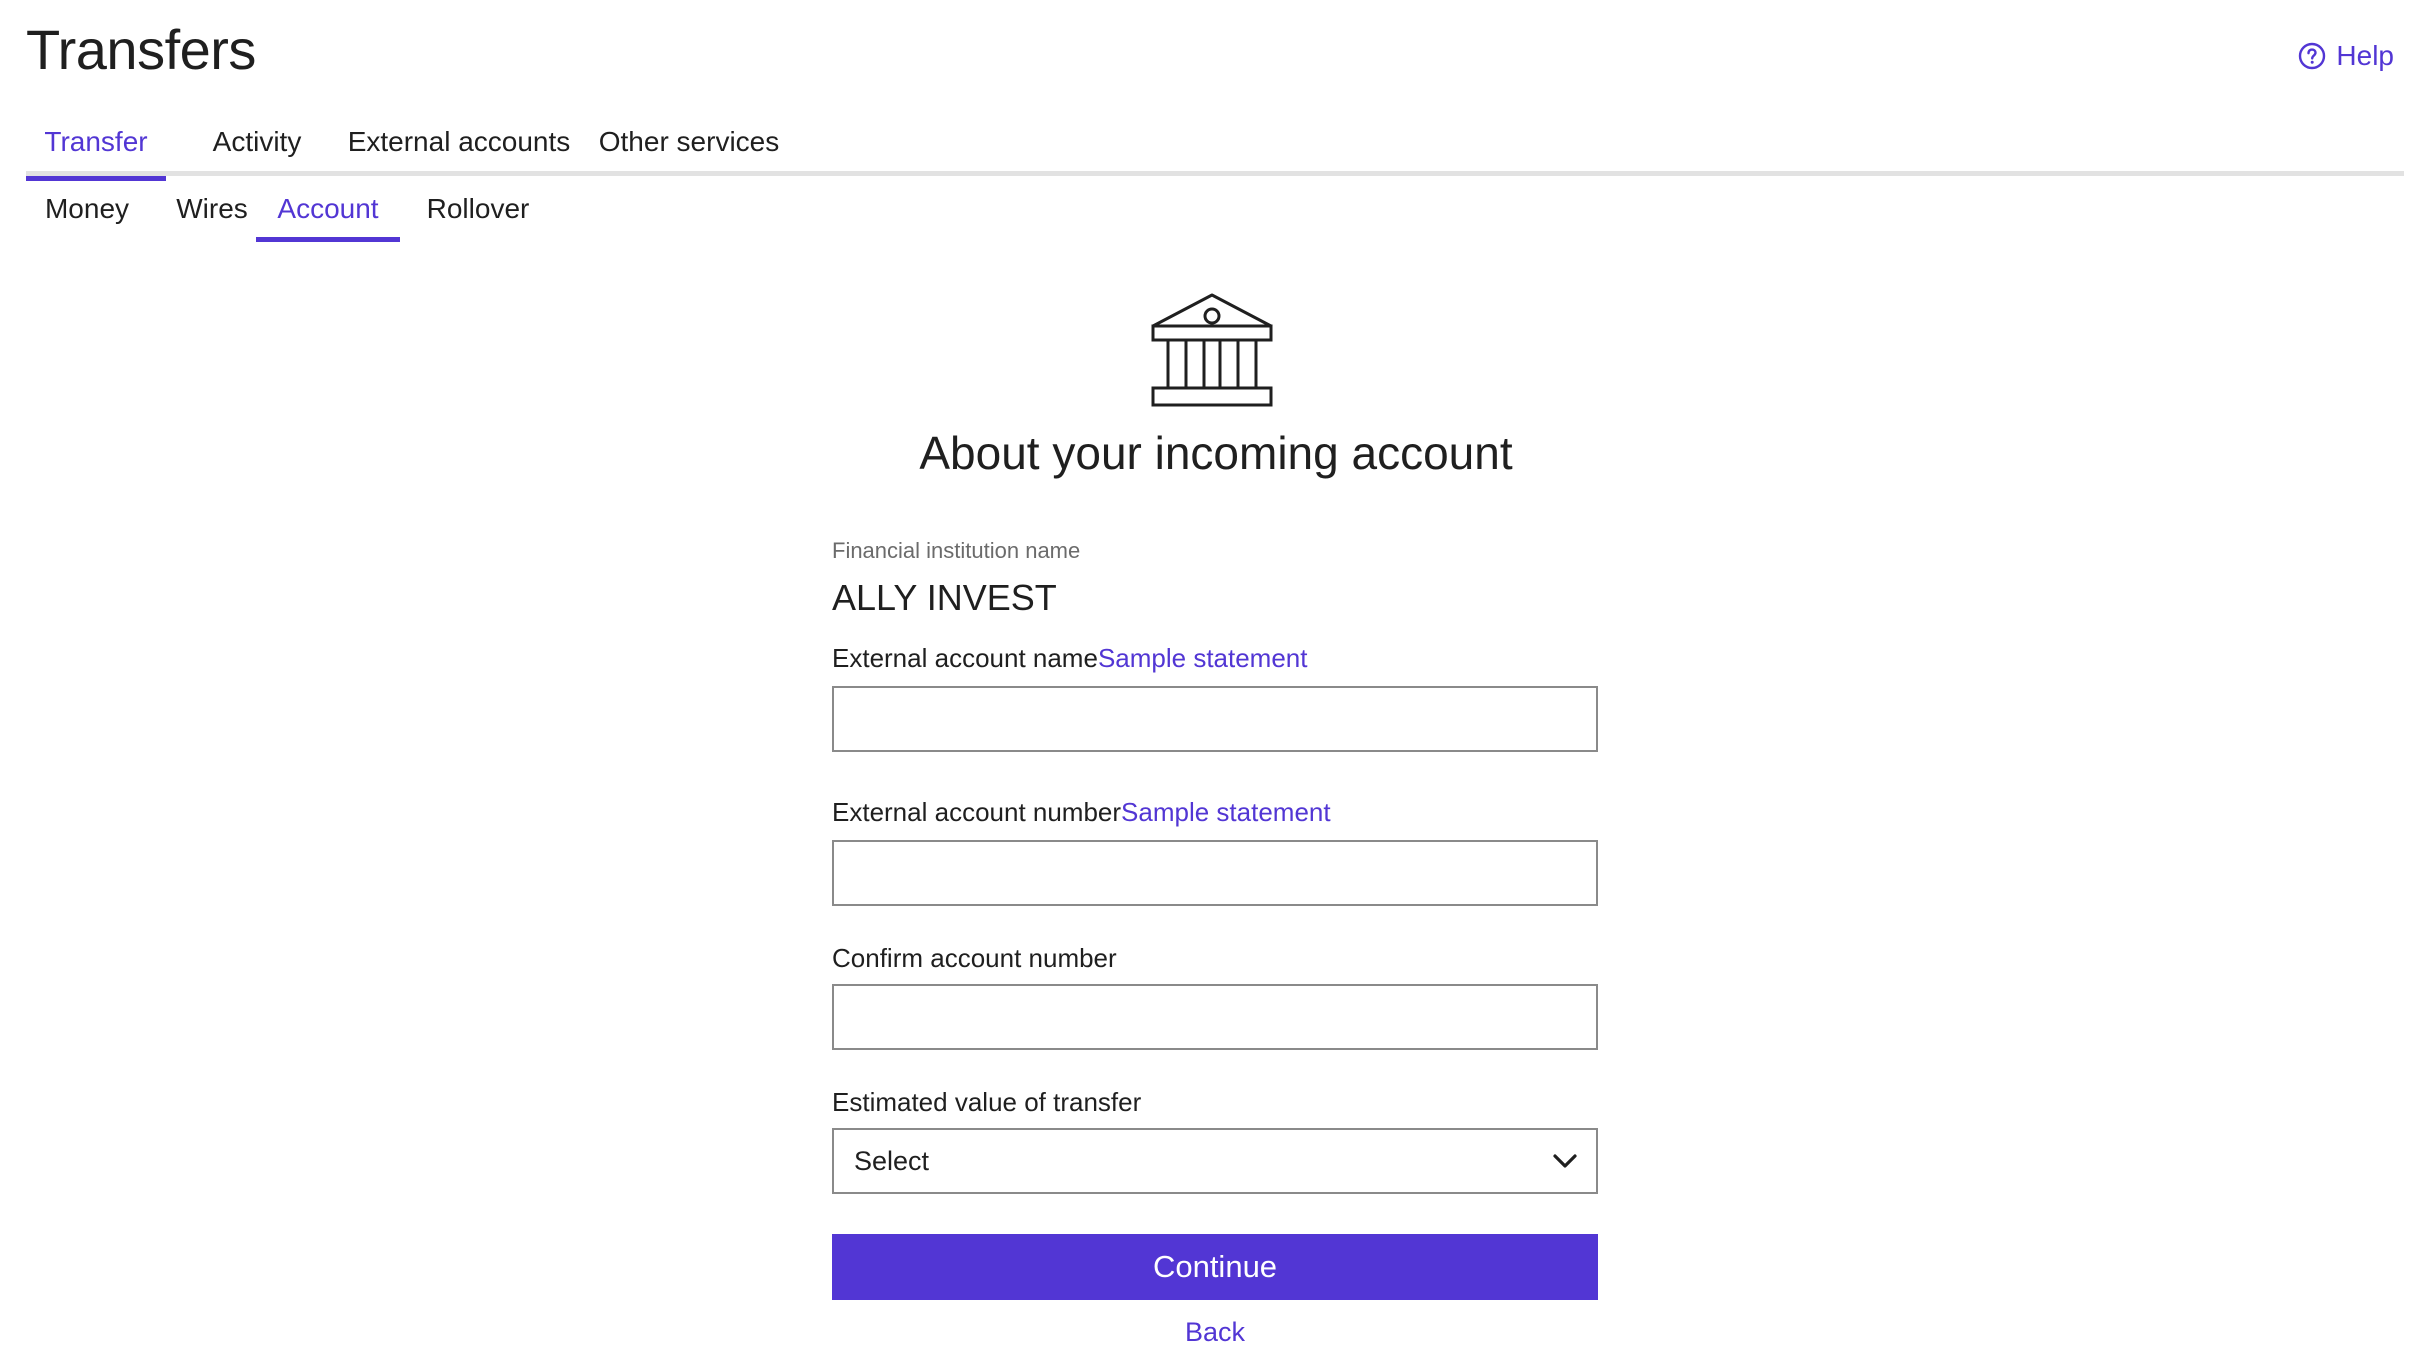  Describe the element at coordinates (977, 812) in the screenshot. I see `account-number-label: External account number` at that location.